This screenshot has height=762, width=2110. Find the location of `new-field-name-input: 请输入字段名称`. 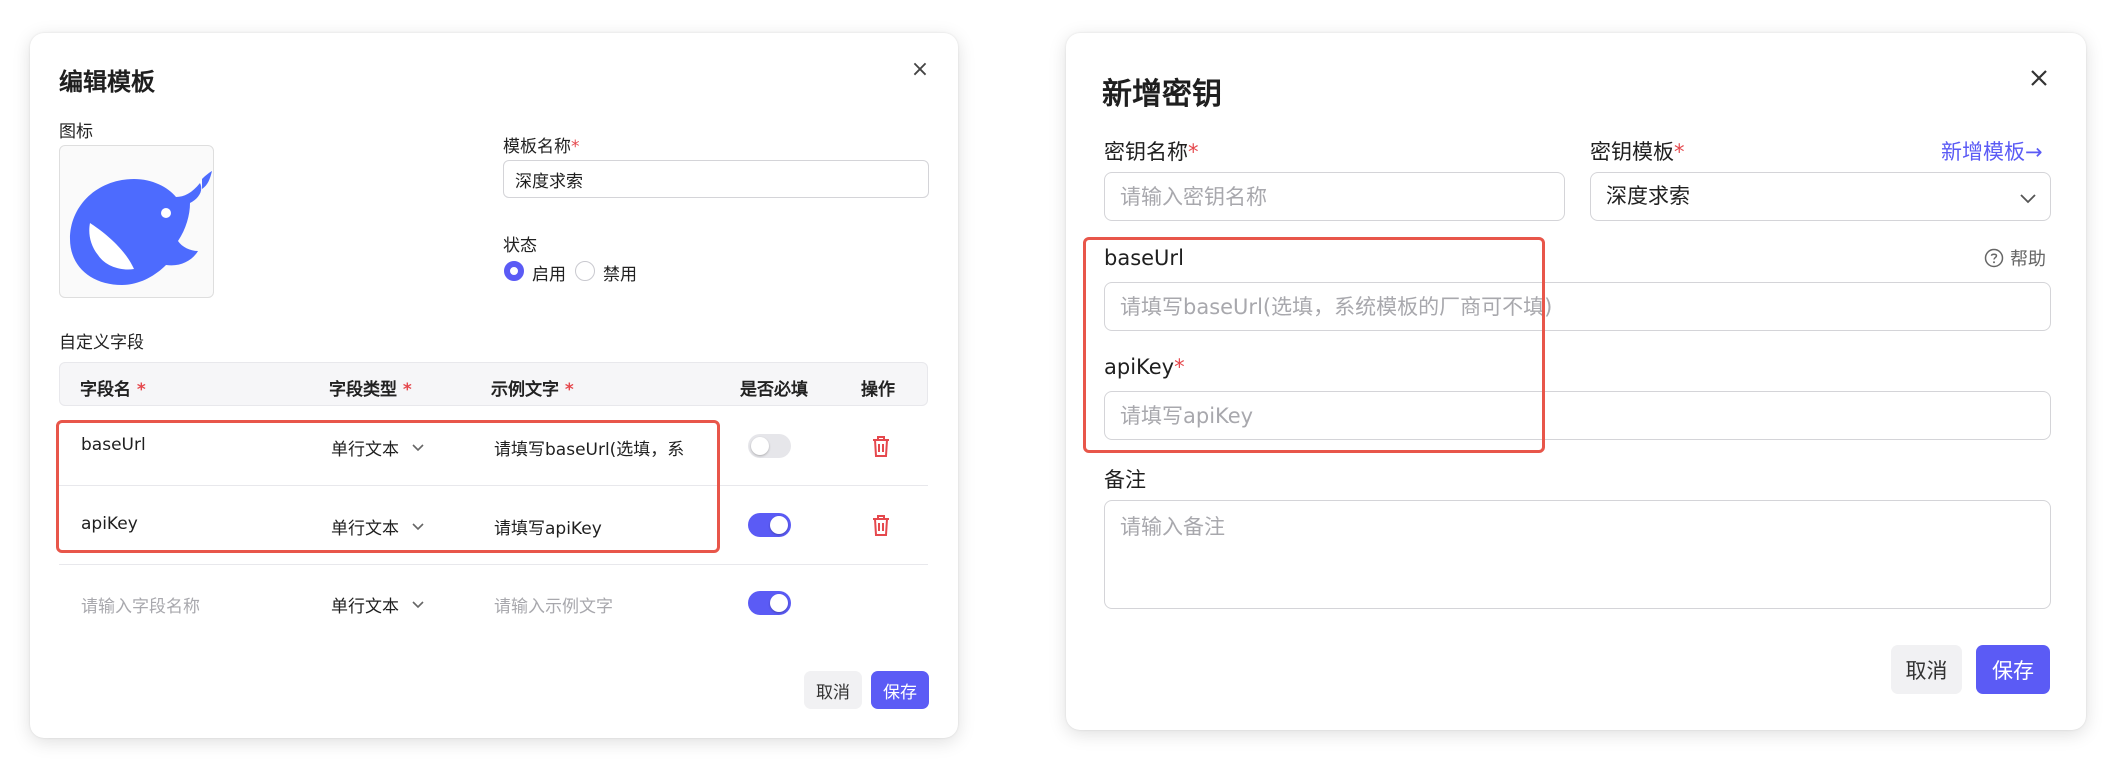

new-field-name-input: 请输入字段名称 is located at coordinates (140, 604).